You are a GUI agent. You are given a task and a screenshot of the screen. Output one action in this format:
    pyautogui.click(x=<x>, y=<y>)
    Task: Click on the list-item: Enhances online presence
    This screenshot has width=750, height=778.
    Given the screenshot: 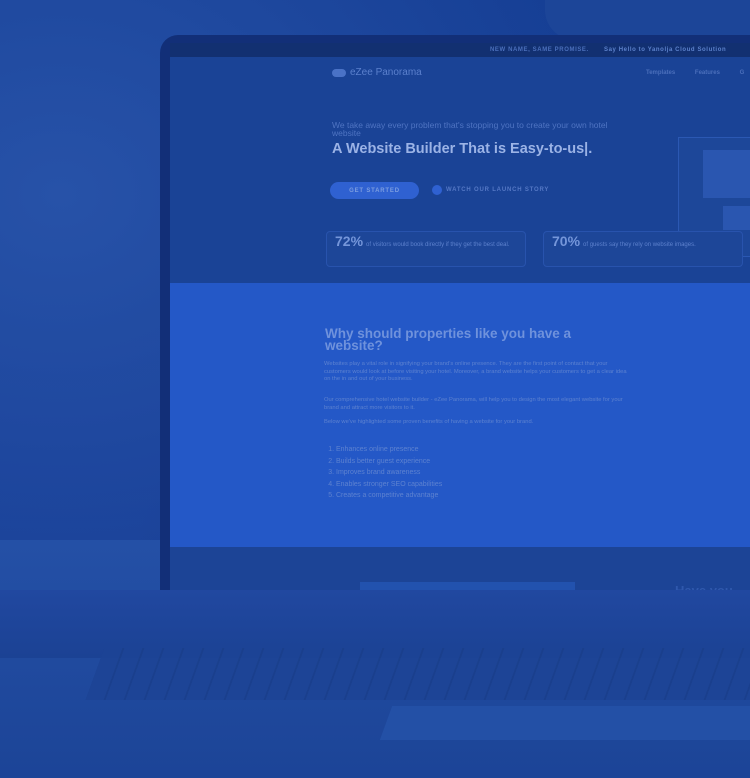 What is the action you would take?
    pyautogui.click(x=389, y=450)
    